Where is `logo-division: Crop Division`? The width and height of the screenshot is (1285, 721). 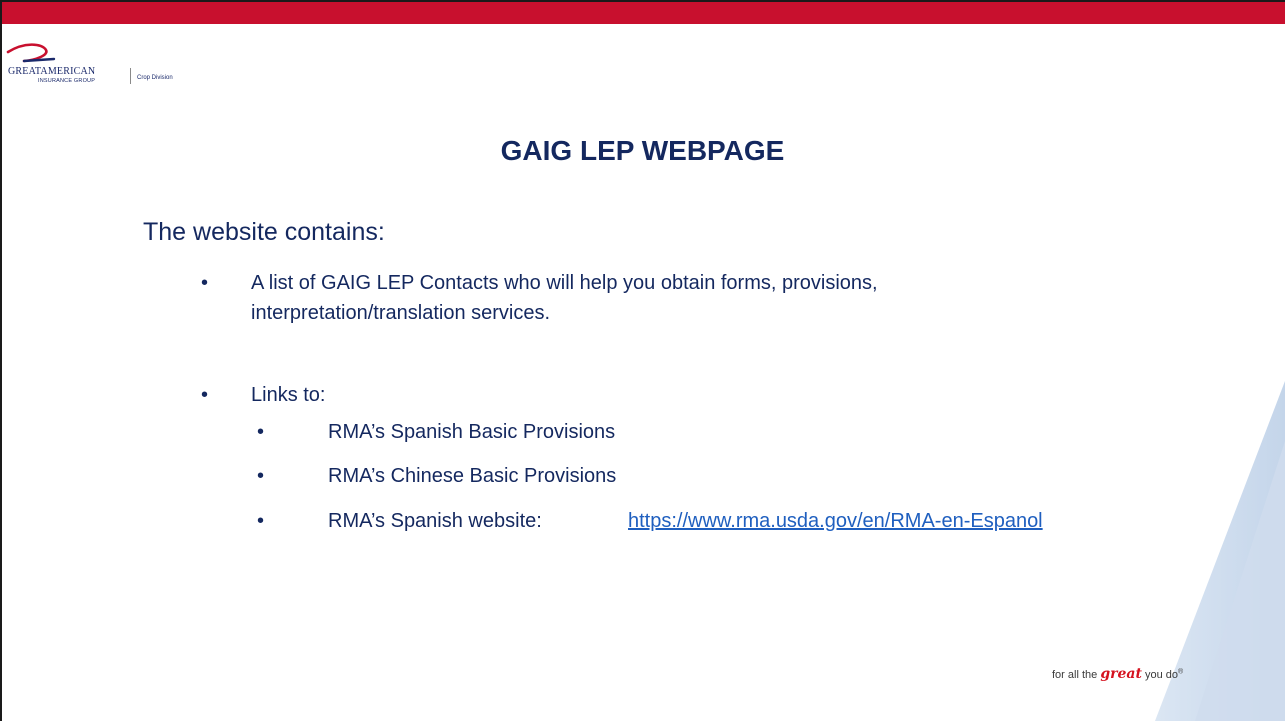 logo-division: Crop Division is located at coordinates (155, 78).